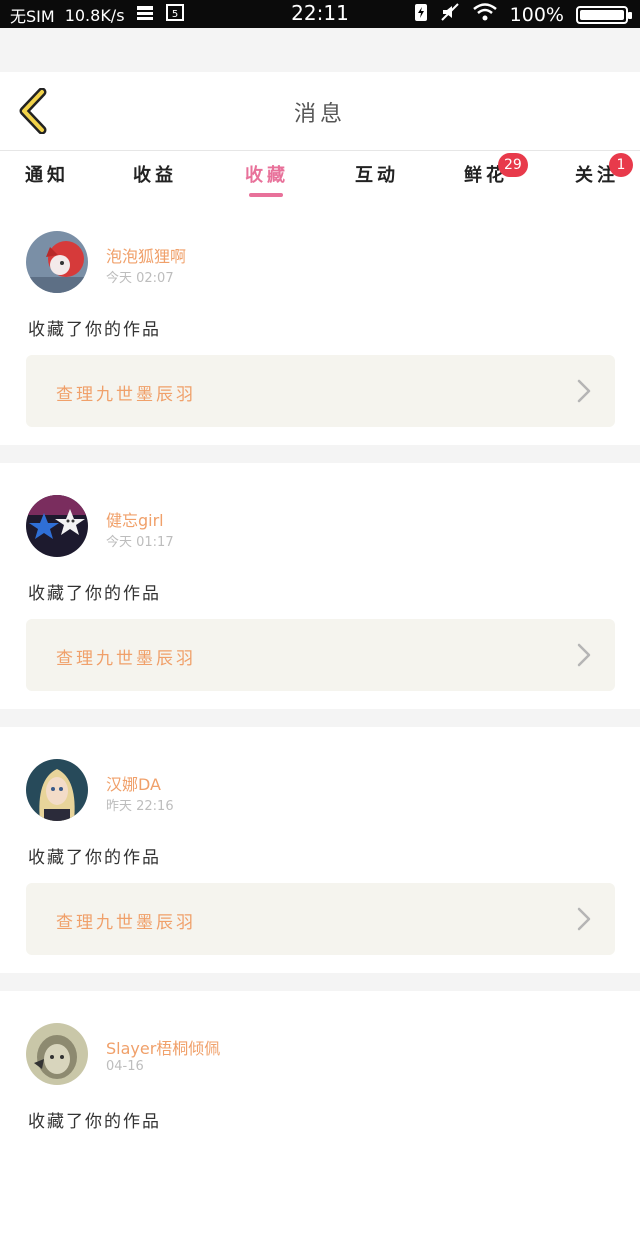 The width and height of the screenshot is (640, 1237). I want to click on app-header: 消息, so click(320, 111).